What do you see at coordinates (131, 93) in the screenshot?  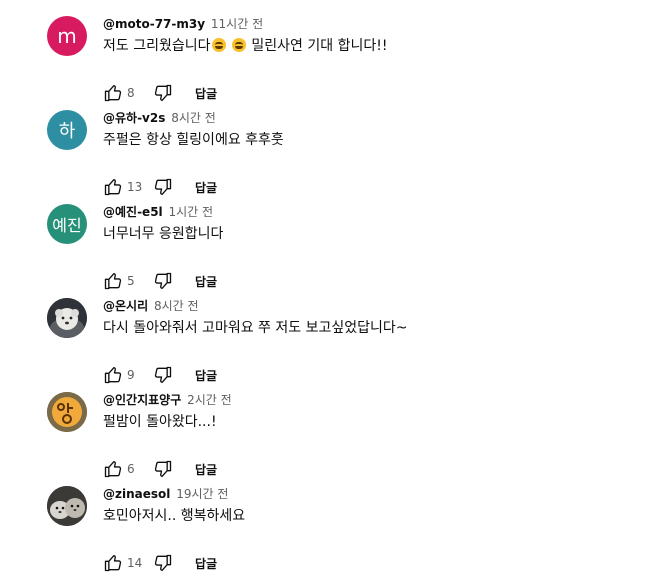 I see `like-count: 8` at bounding box center [131, 93].